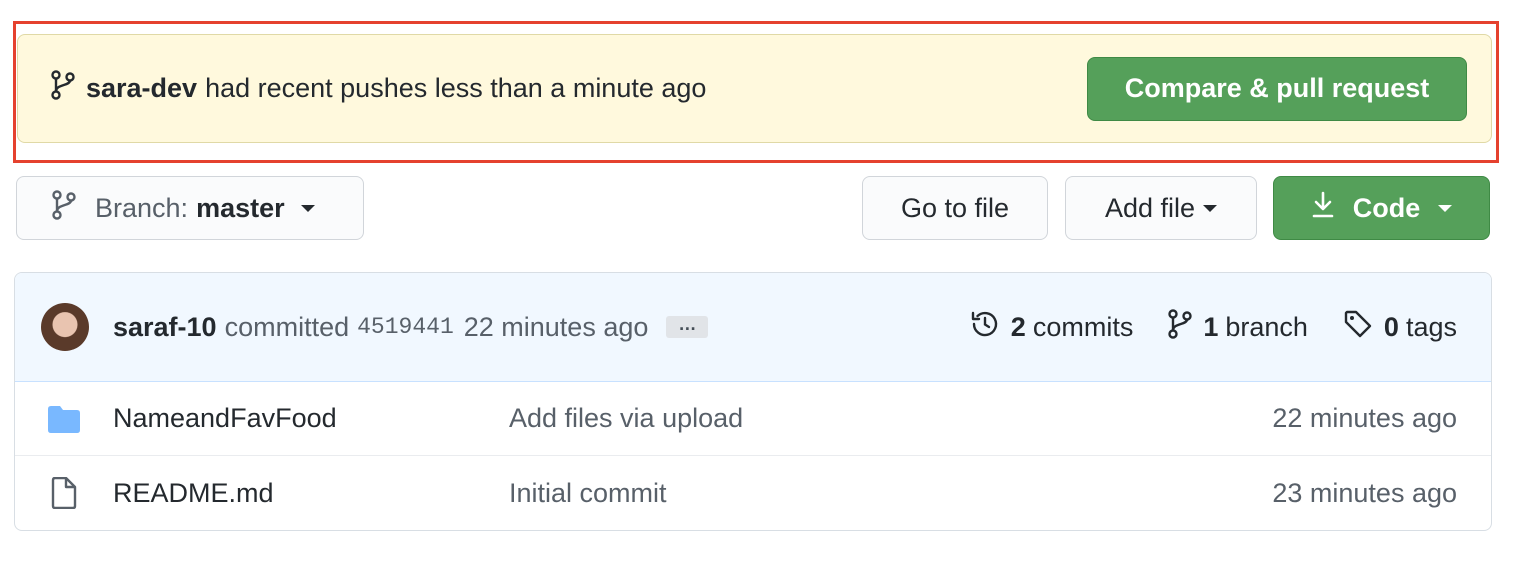 Image resolution: width=1520 pixels, height=562 pixels. Describe the element at coordinates (64, 419) in the screenshot. I see `folder-icon` at that location.